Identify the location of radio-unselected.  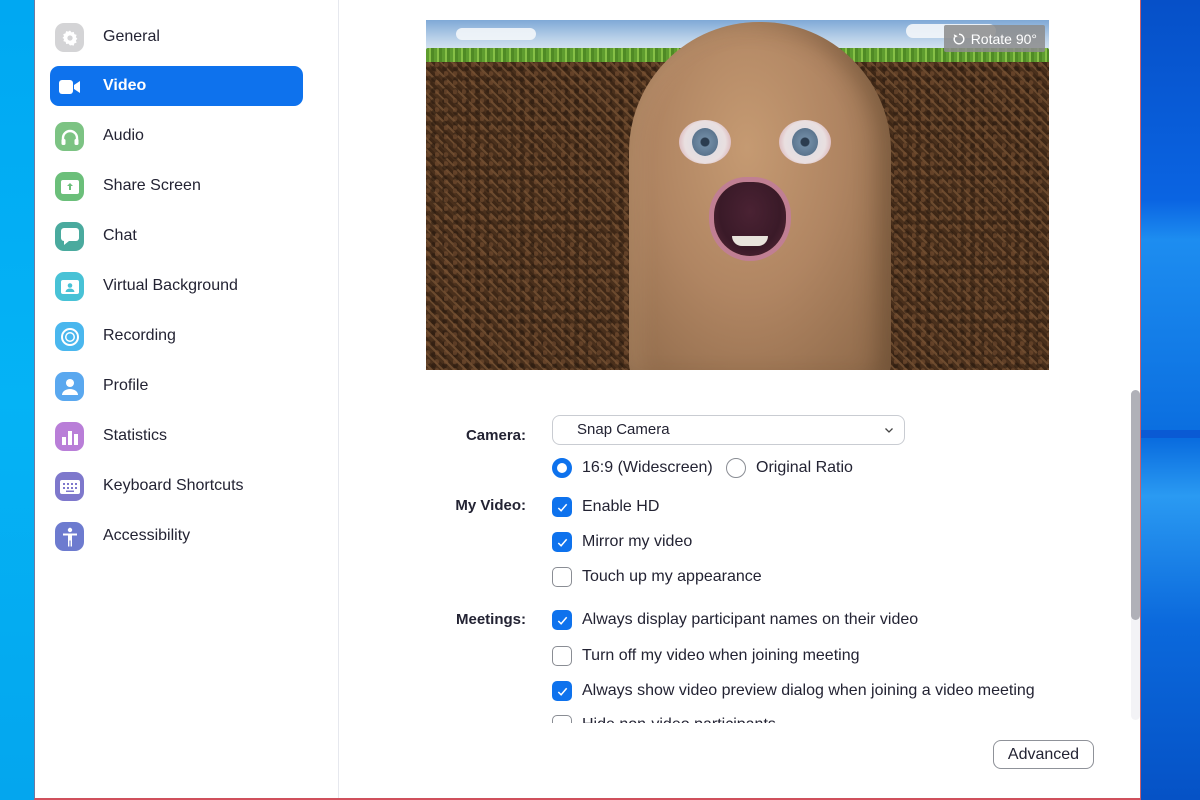
(736, 468).